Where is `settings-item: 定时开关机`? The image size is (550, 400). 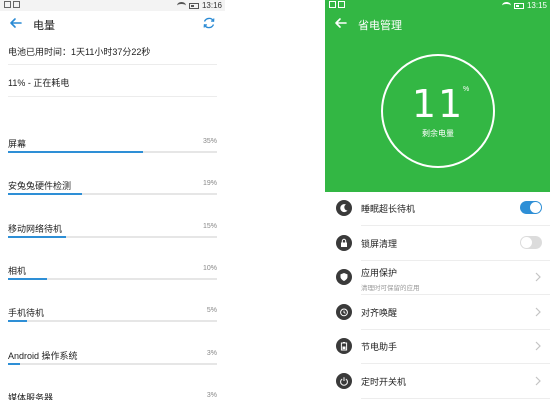 settings-item: 定时开关机 is located at coordinates (437, 382).